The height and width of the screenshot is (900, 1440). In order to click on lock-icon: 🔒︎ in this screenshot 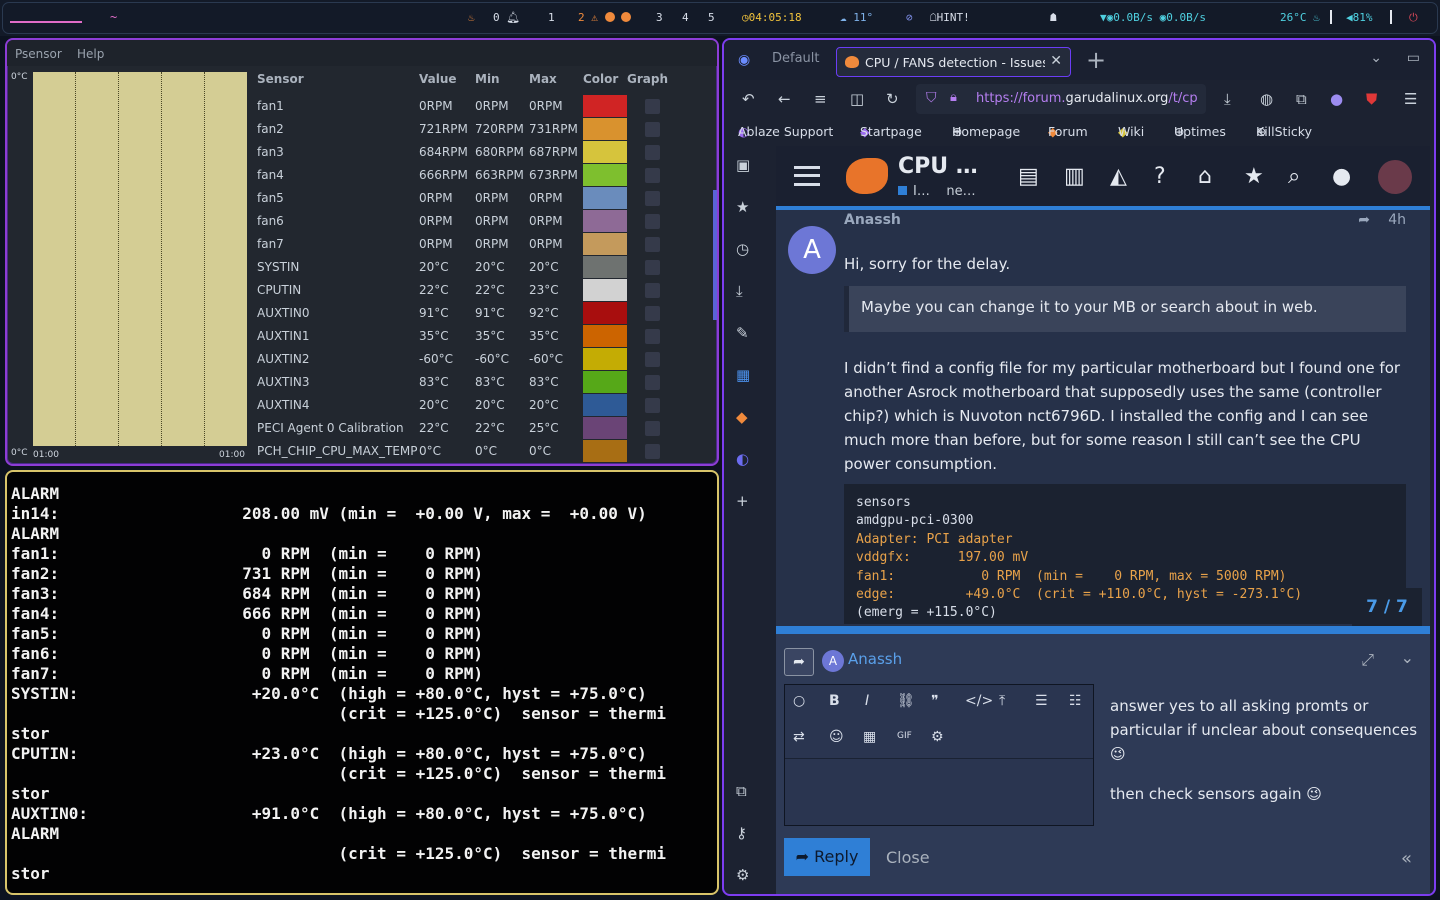, I will do `click(953, 97)`.